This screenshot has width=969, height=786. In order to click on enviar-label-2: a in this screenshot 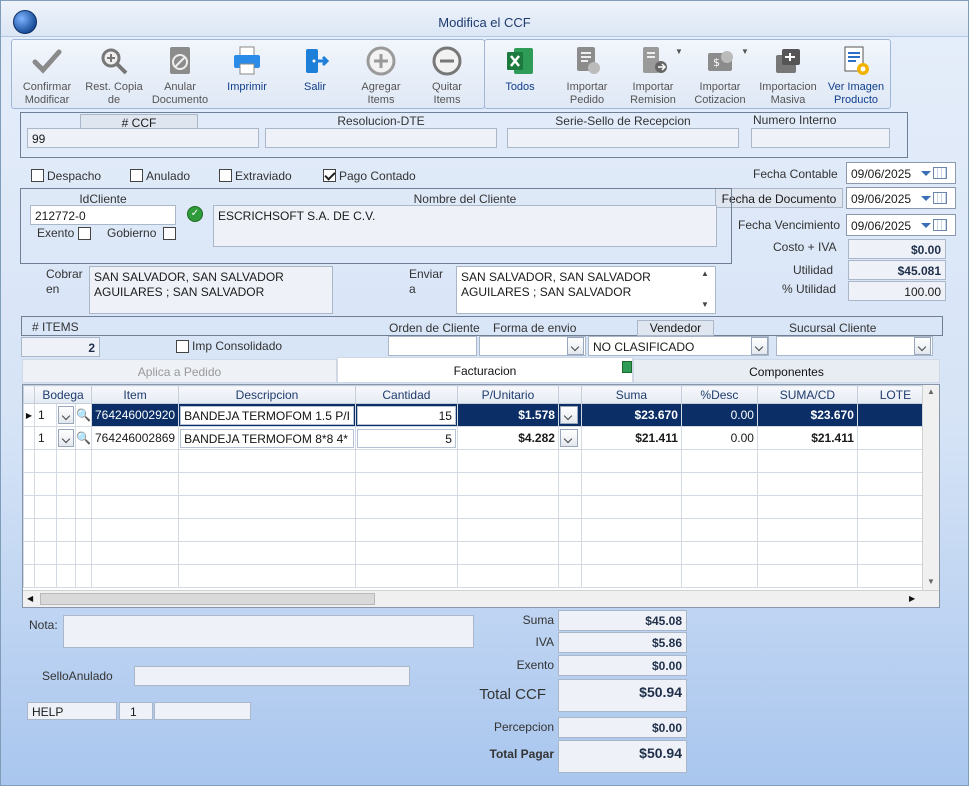, I will do `click(412, 289)`.